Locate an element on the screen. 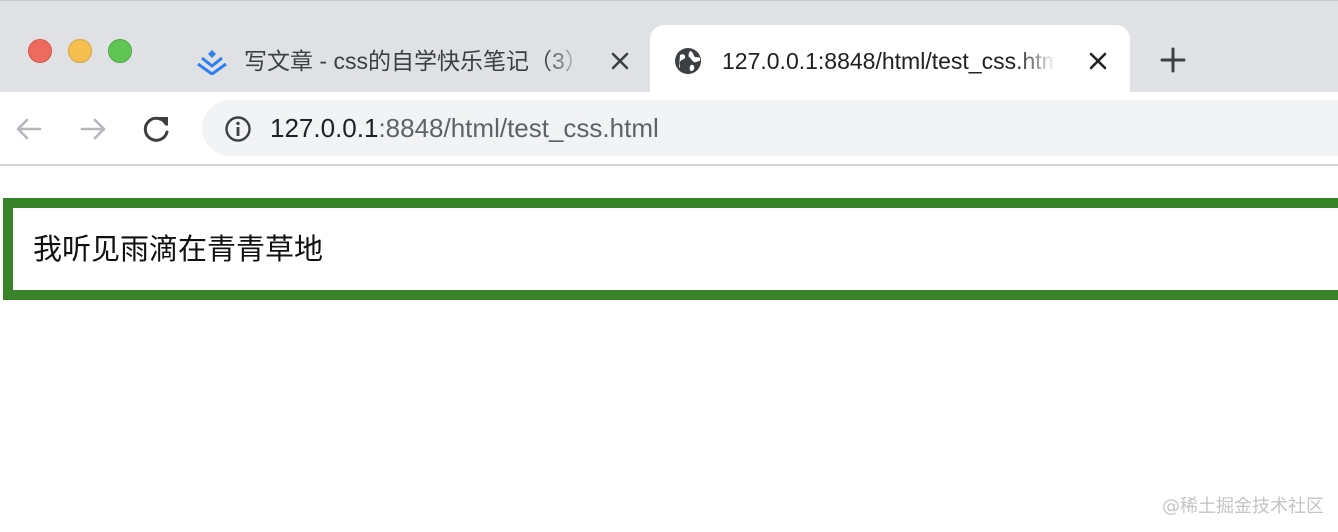 The width and height of the screenshot is (1338, 532). tab-title: 127.0.0.1:8848/html/test_css.html is located at coordinates (889, 61).